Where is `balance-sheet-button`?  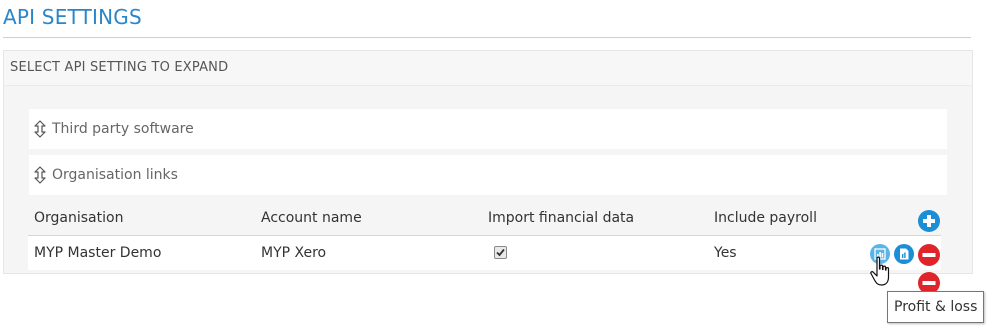 balance-sheet-button is located at coordinates (904, 254).